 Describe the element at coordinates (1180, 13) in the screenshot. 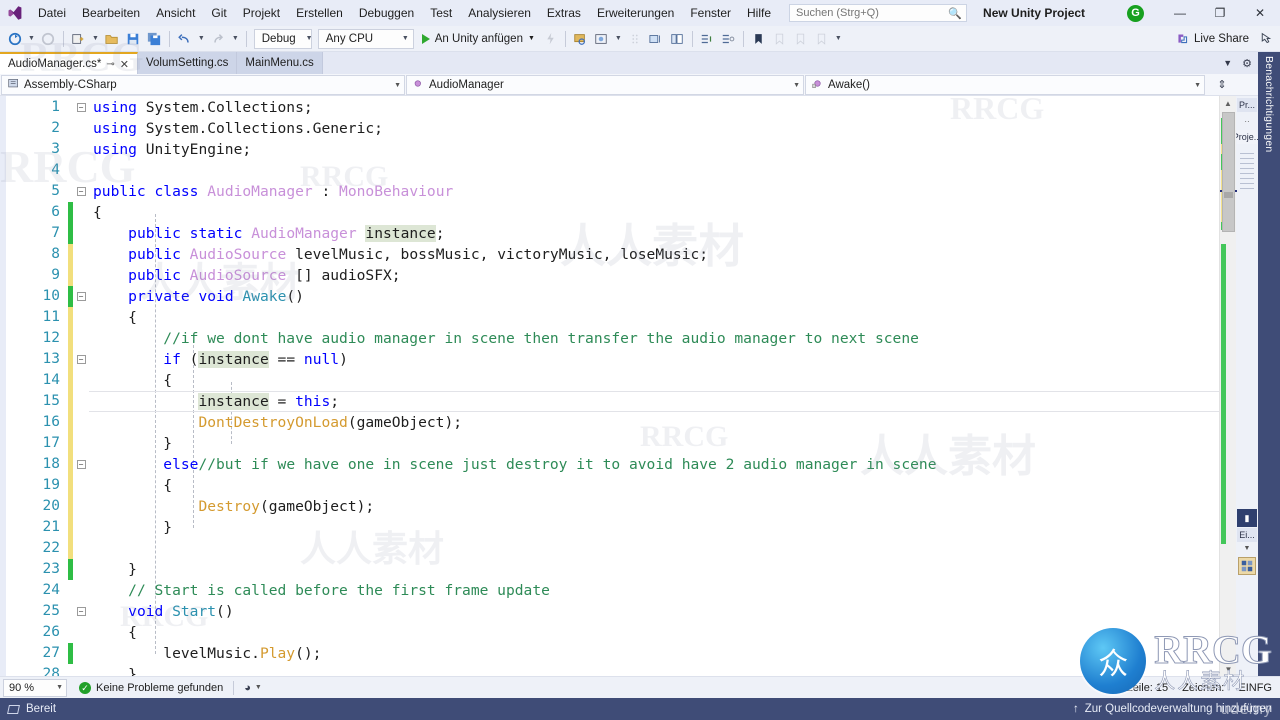

I see `minimize-button: —` at that location.